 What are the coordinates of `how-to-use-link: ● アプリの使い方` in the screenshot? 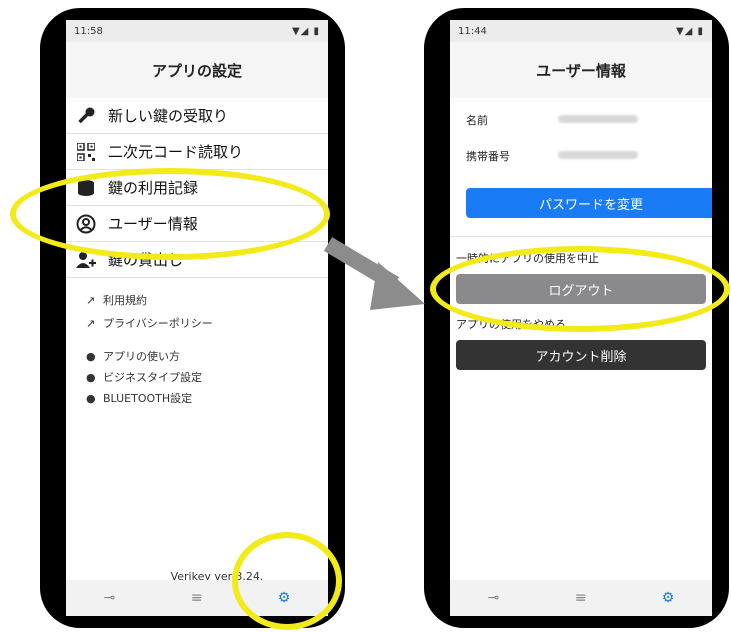 It's located at (133, 356).